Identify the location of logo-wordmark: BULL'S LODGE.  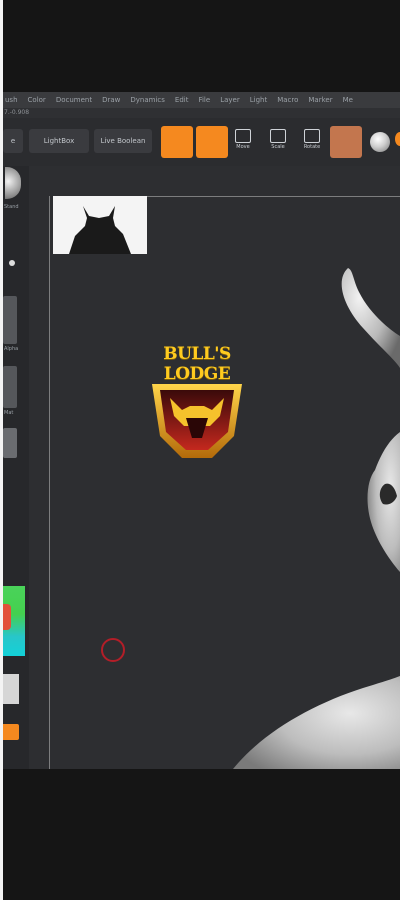
(197, 364).